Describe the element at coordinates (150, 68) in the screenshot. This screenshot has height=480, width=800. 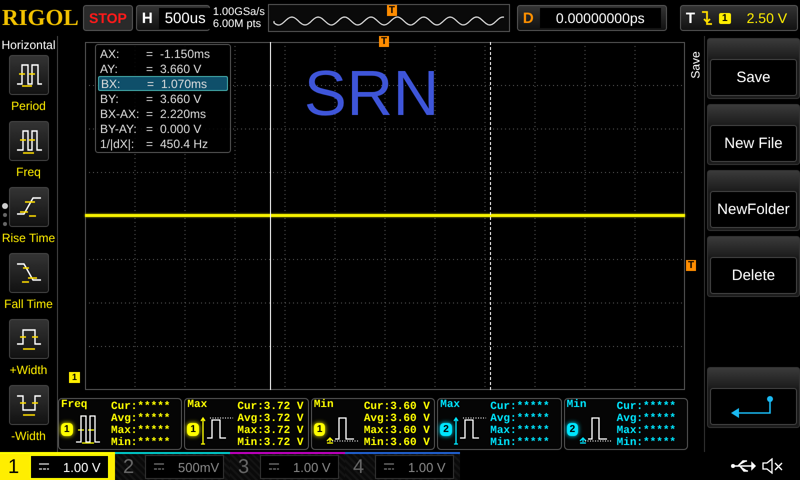
I see `readout-row-text: AY: = 3.660 V` at that location.